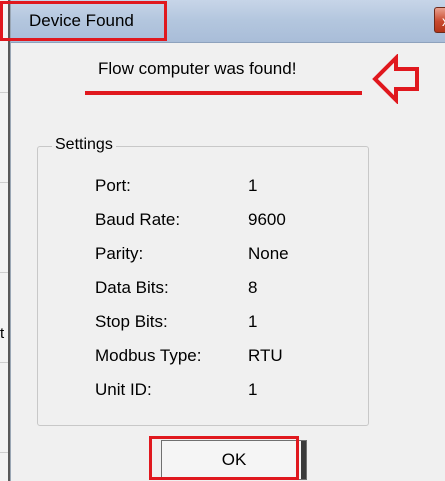 The width and height of the screenshot is (445, 481). Describe the element at coordinates (197, 68) in the screenshot. I see `status-message: Flow computer was found!` at that location.